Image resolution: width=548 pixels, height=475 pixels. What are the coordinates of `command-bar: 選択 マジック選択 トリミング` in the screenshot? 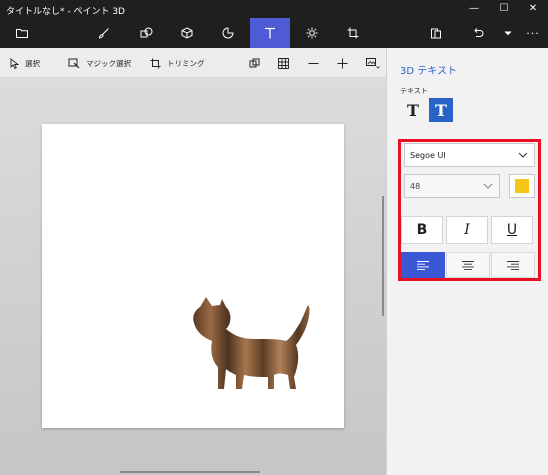 It's located at (193, 63).